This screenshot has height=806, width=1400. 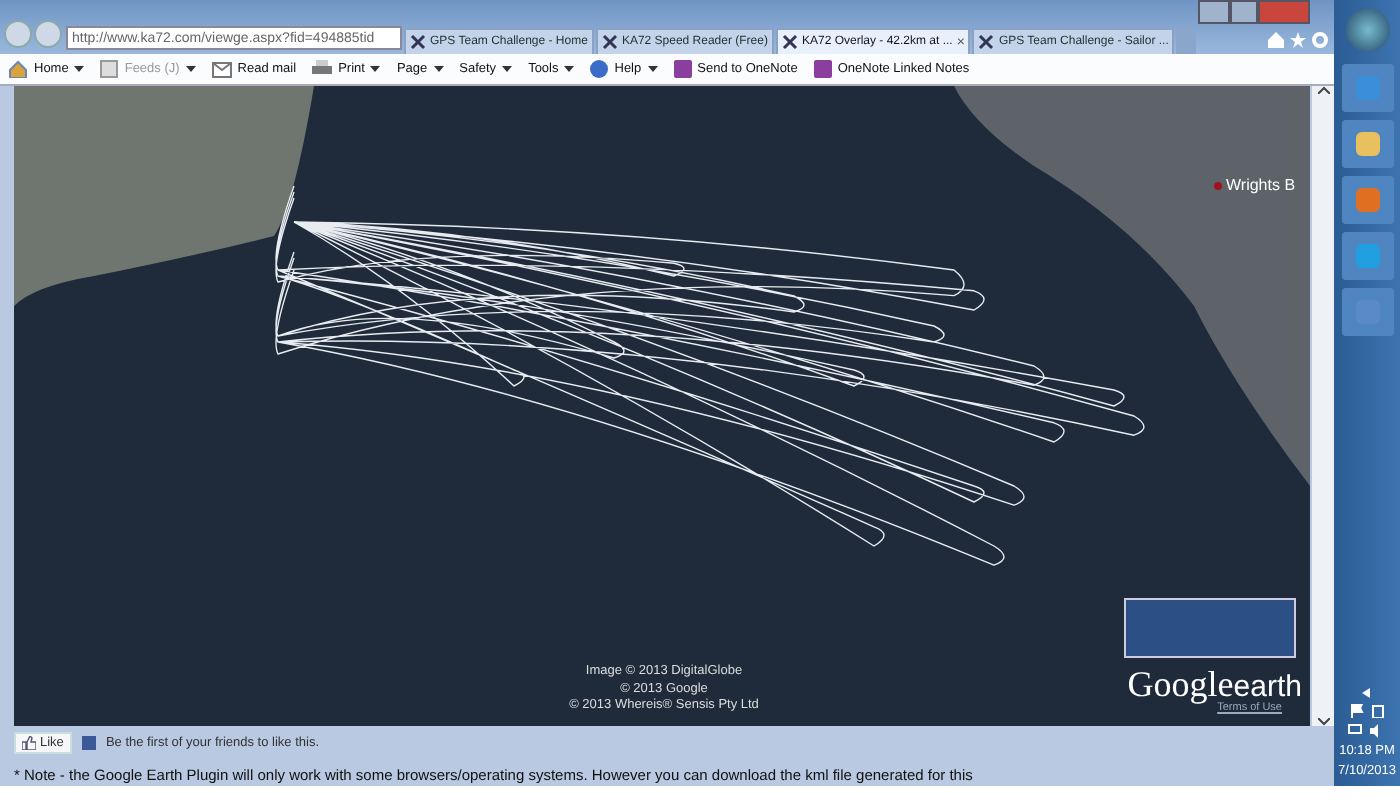 I want to click on media-player-icon, so click(x=1367, y=200).